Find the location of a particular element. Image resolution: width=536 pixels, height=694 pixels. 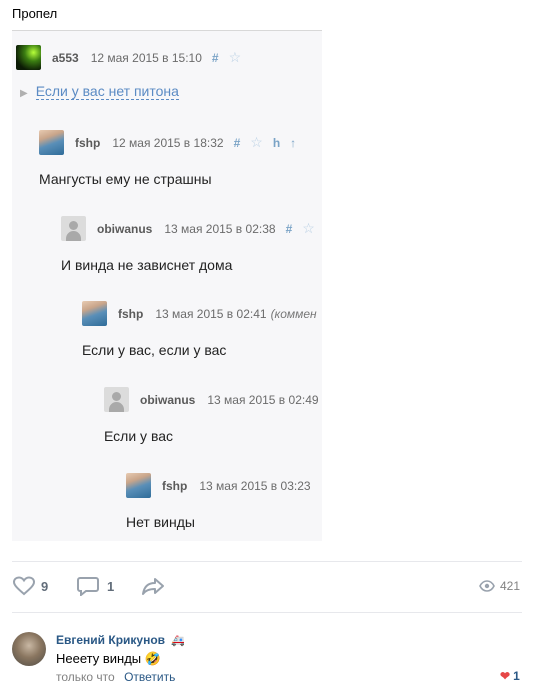

like-button: 9 is located at coordinates (30, 586).